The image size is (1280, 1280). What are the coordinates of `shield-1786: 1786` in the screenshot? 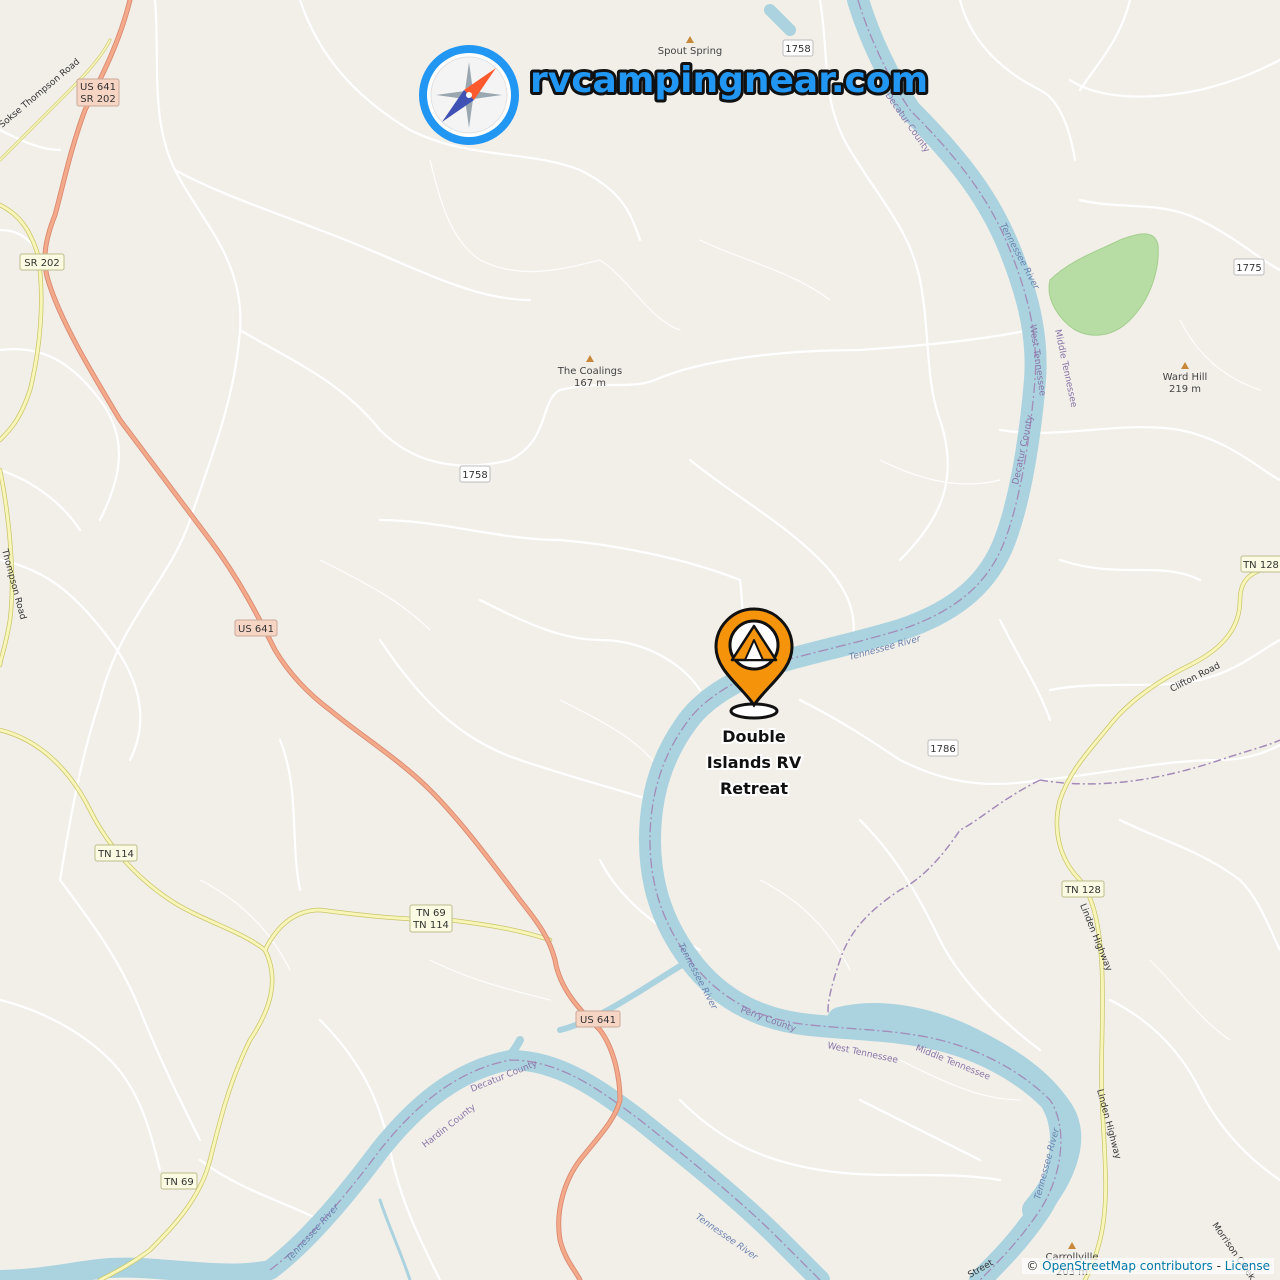 It's located at (943, 748).